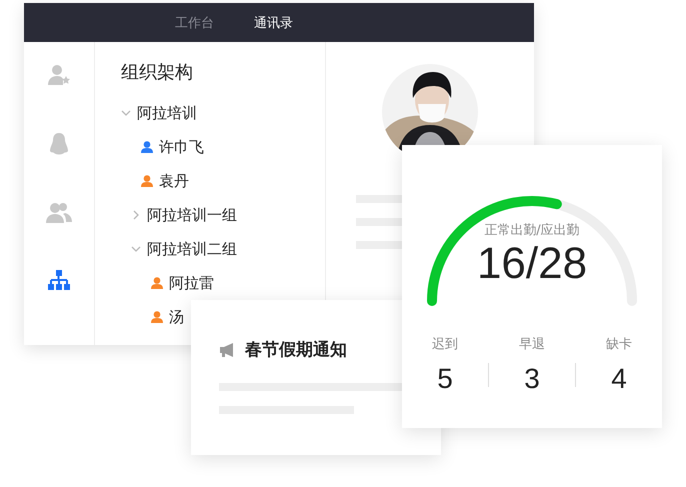 The height and width of the screenshot is (487, 686). Describe the element at coordinates (192, 249) in the screenshot. I see `department-name: 阿拉培训二组` at that location.